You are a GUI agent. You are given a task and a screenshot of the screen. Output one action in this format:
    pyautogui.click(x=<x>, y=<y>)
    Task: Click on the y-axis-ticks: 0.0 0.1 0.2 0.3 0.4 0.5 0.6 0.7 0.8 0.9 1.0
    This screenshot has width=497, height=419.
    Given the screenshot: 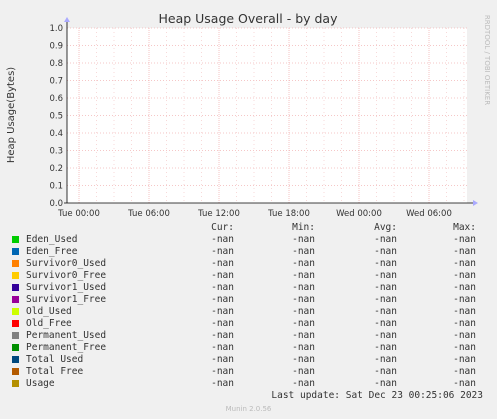 What is the action you would take?
    pyautogui.click(x=56, y=116)
    